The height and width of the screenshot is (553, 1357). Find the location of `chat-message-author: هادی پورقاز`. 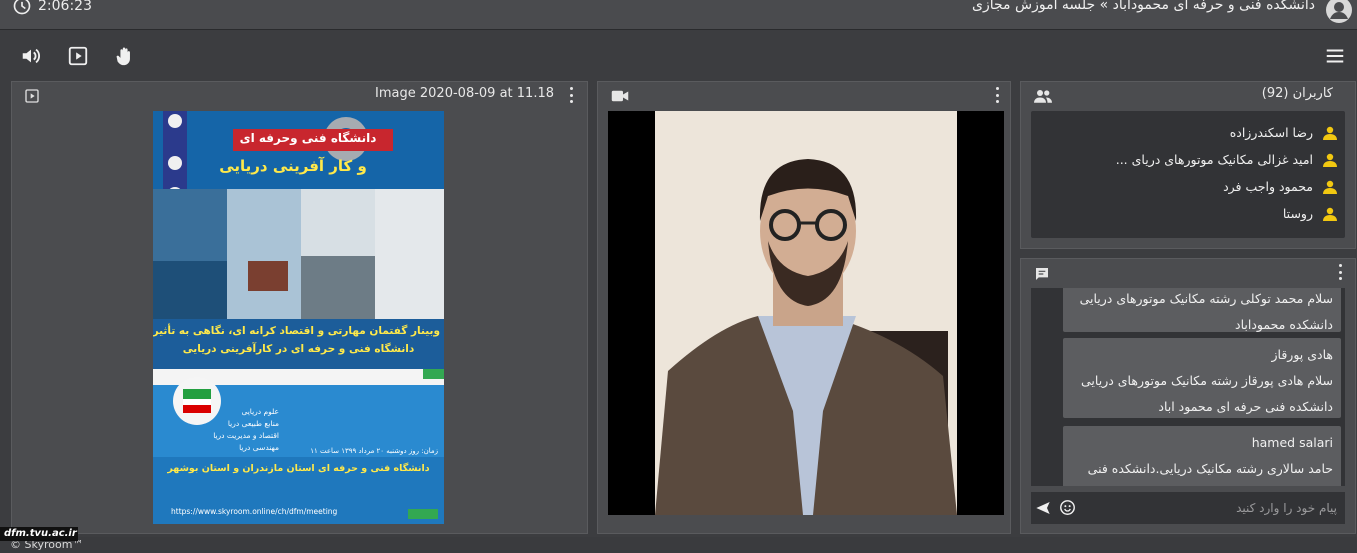

chat-message-author: هادی پورقاز is located at coordinates (1302, 354).